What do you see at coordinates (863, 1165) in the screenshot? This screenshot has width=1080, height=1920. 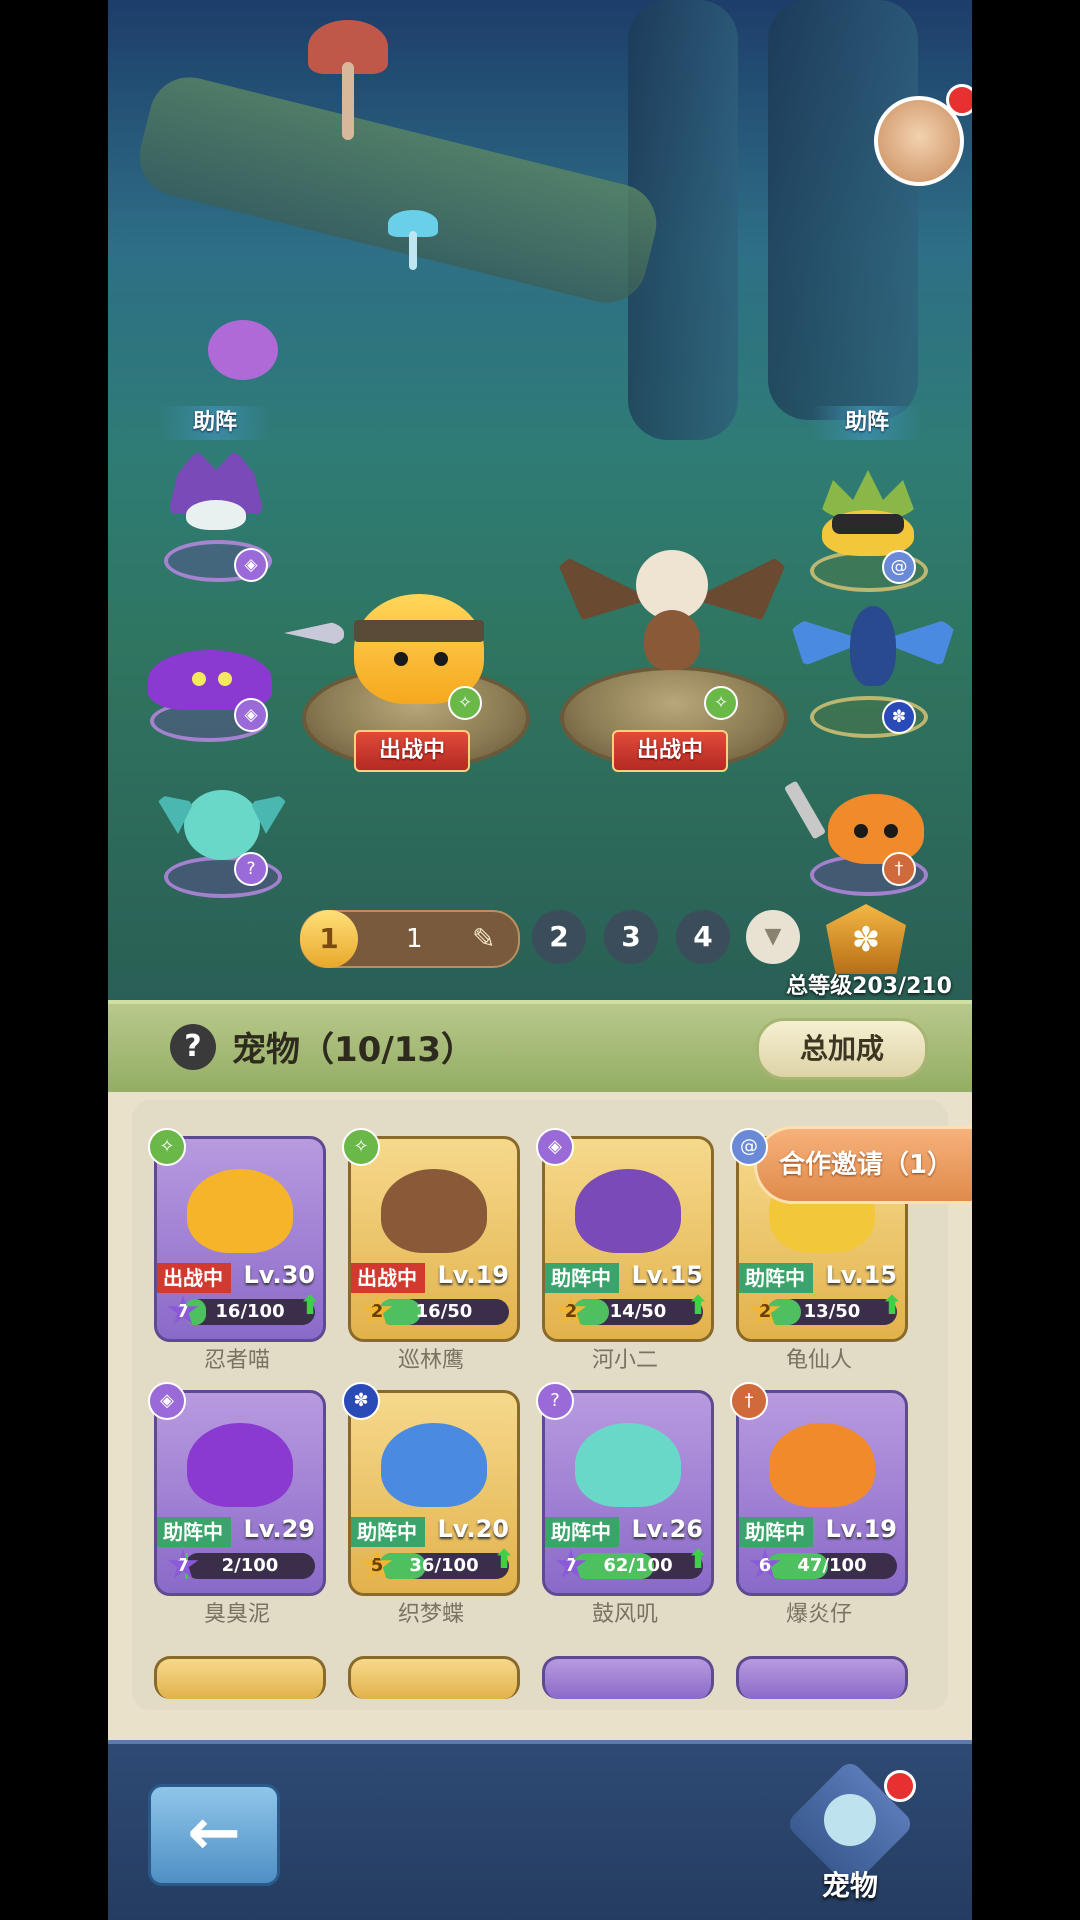 I see `coop-invite-button: 合作邀请（1）` at bounding box center [863, 1165].